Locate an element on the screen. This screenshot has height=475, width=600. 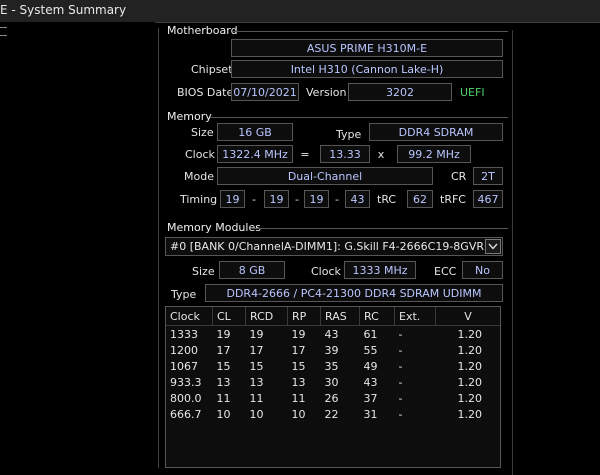
memory-type-label: Type is located at coordinates (349, 134).